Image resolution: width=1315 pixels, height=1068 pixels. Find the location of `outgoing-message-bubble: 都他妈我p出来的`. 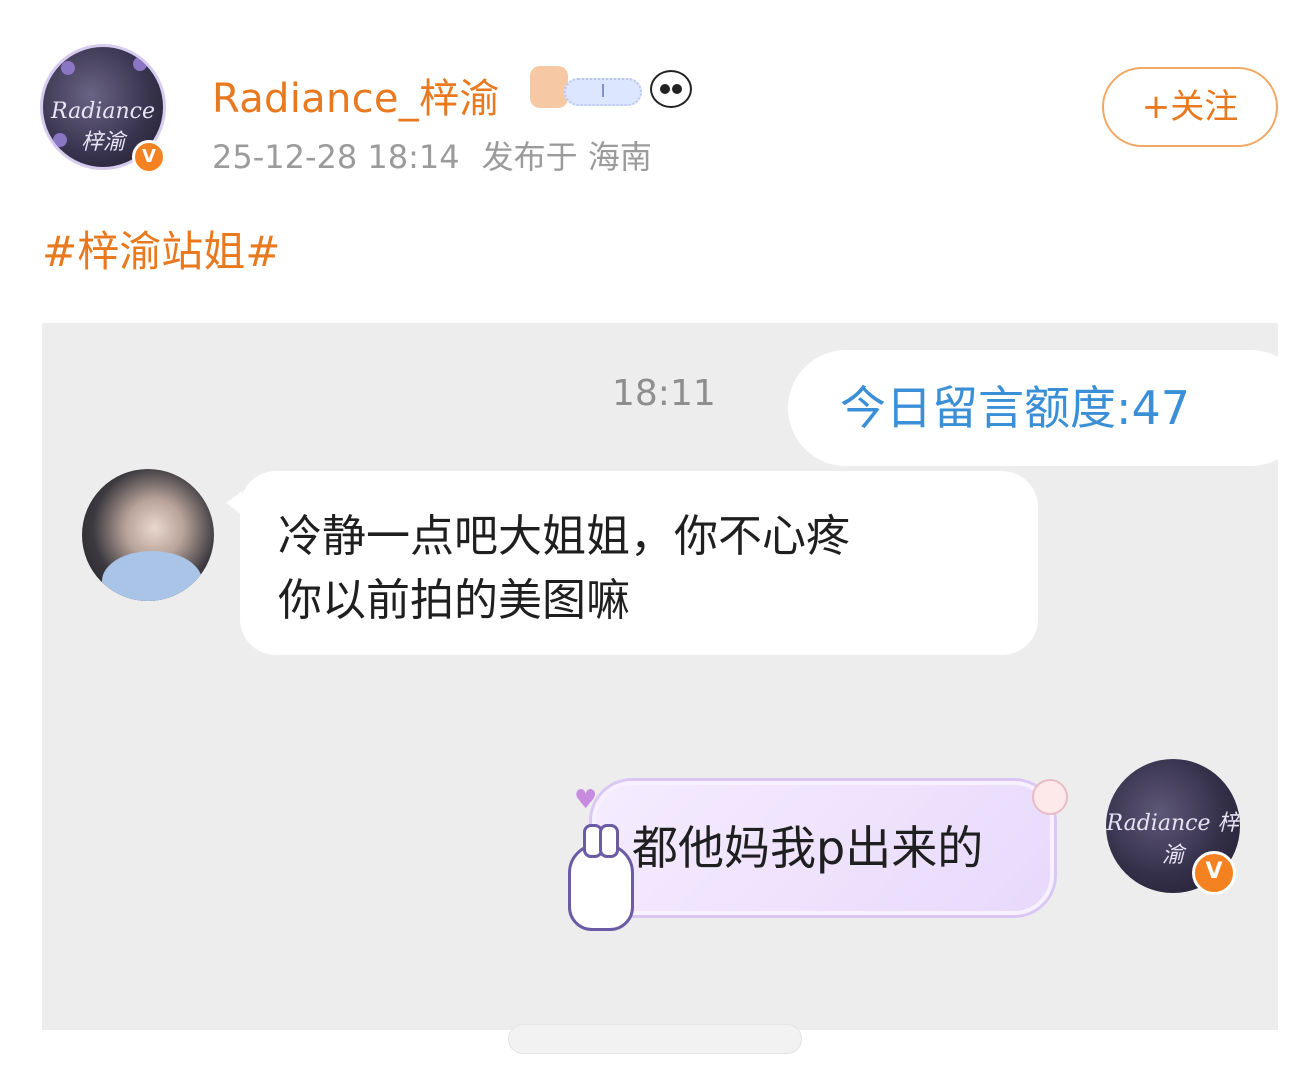

outgoing-message-bubble: 都他妈我p出来的 is located at coordinates (823, 848).